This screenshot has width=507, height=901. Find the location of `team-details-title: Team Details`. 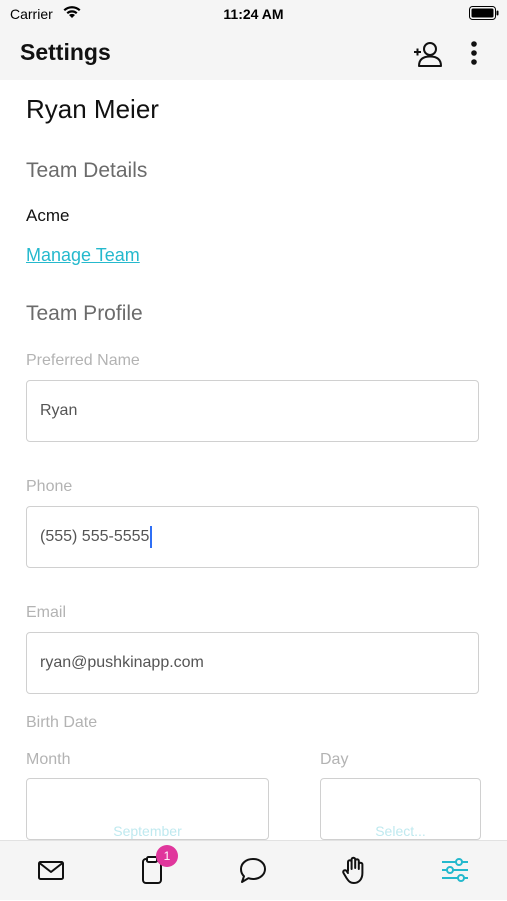

team-details-title: Team Details is located at coordinates (87, 170).